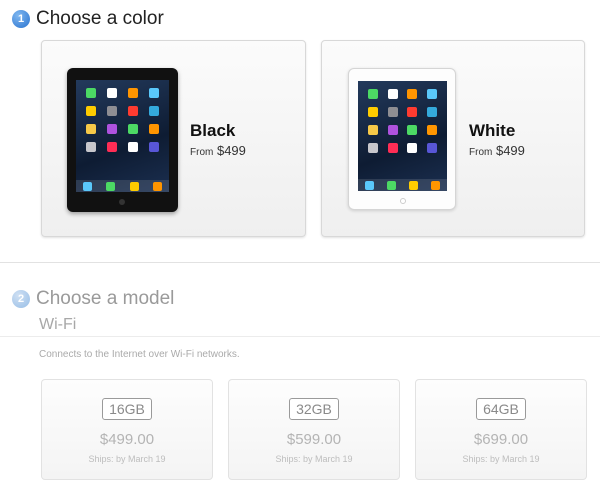 The height and width of the screenshot is (495, 600). What do you see at coordinates (501, 409) in the screenshot?
I see `capacity-badge: 64GB` at bounding box center [501, 409].